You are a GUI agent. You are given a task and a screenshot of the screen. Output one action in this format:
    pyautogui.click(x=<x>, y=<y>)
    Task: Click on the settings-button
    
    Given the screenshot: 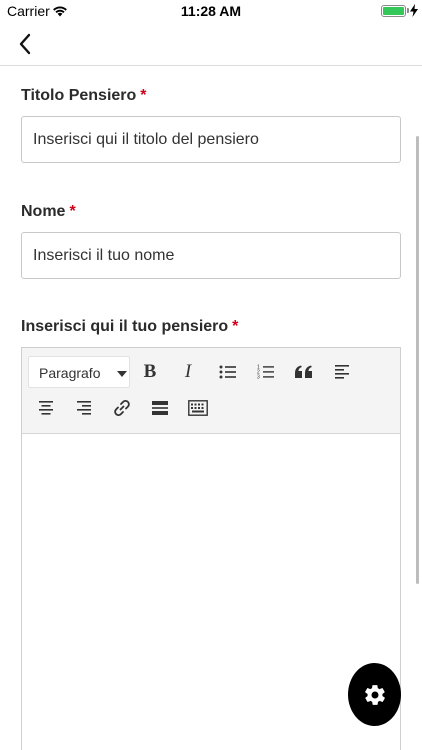 What is the action you would take?
    pyautogui.click(x=374, y=694)
    